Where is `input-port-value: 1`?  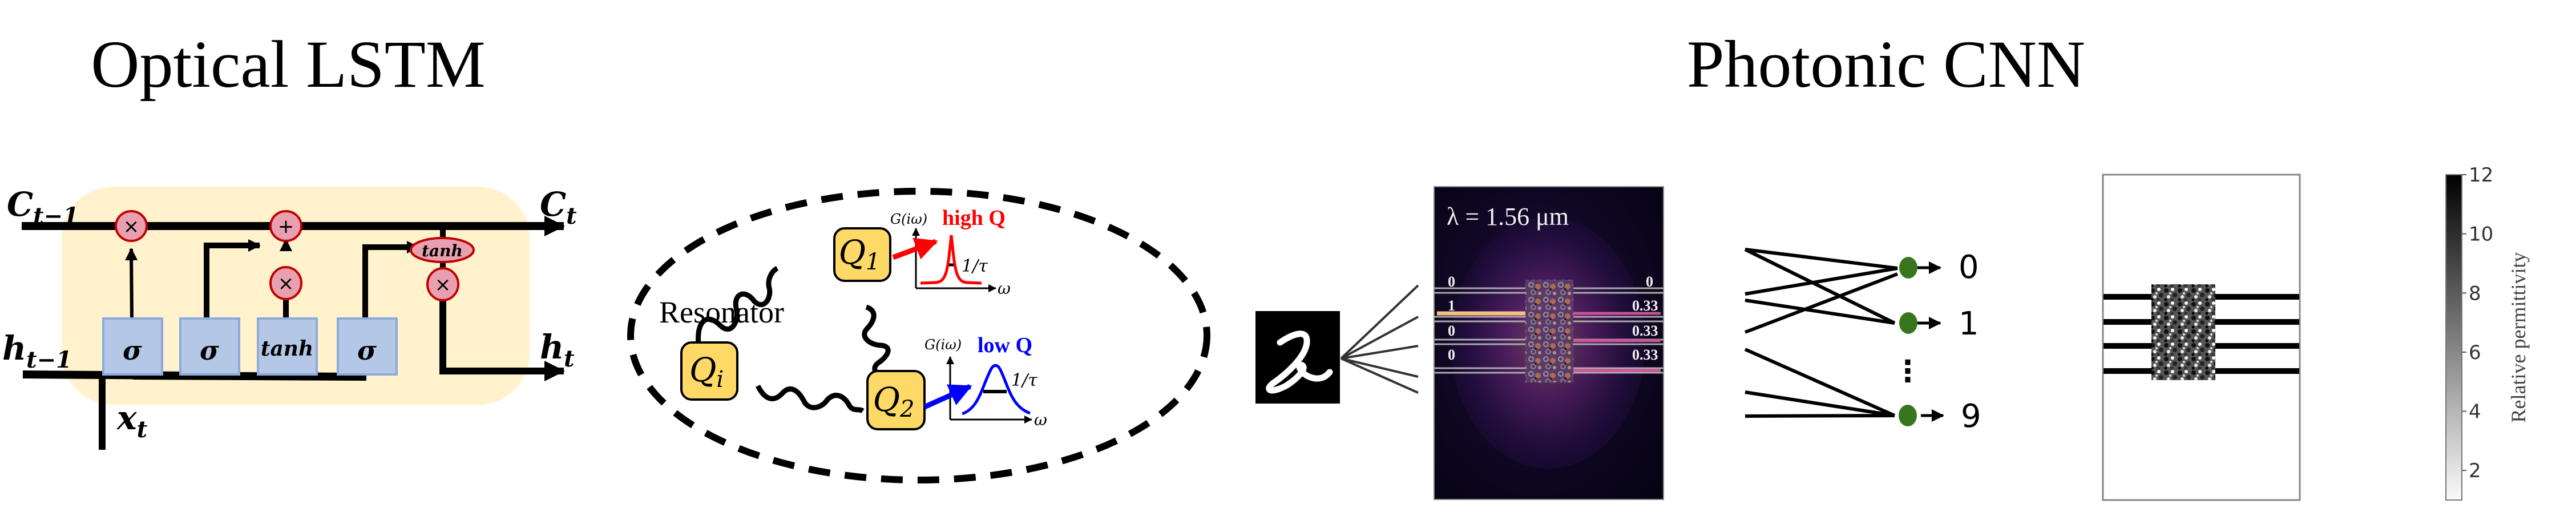 input-port-value: 1 is located at coordinates (1451, 305).